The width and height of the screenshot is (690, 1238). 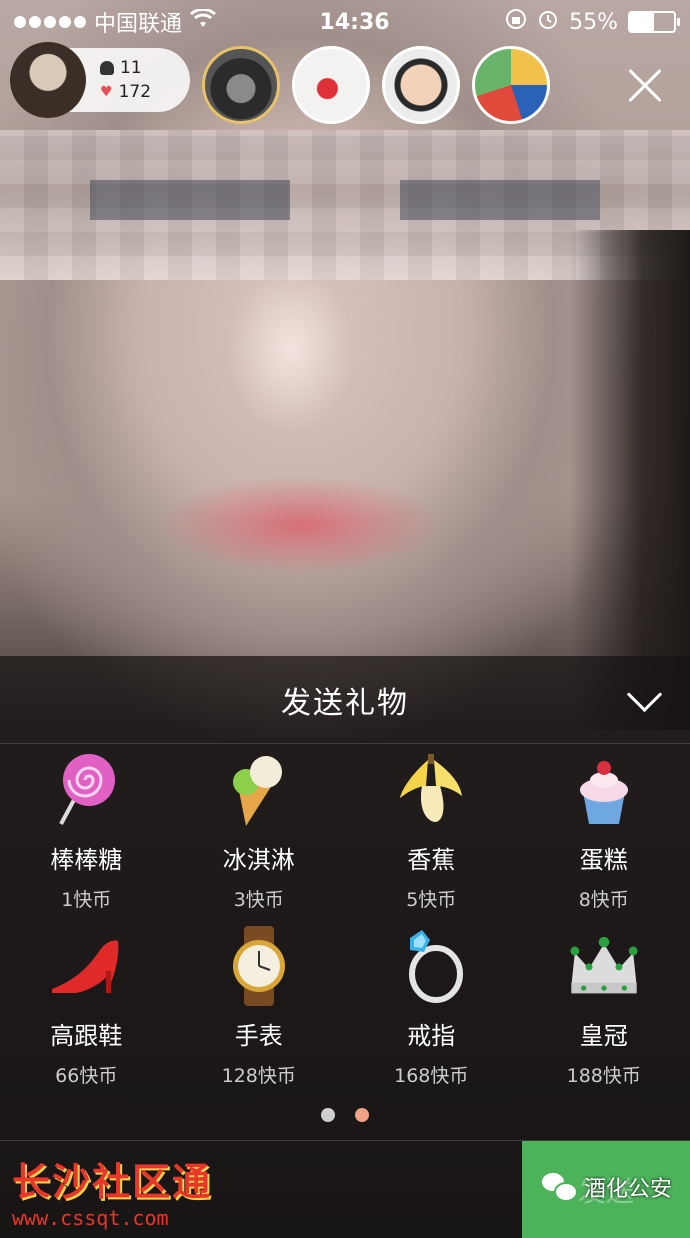 I want to click on wifi-icon, so click(x=203, y=21).